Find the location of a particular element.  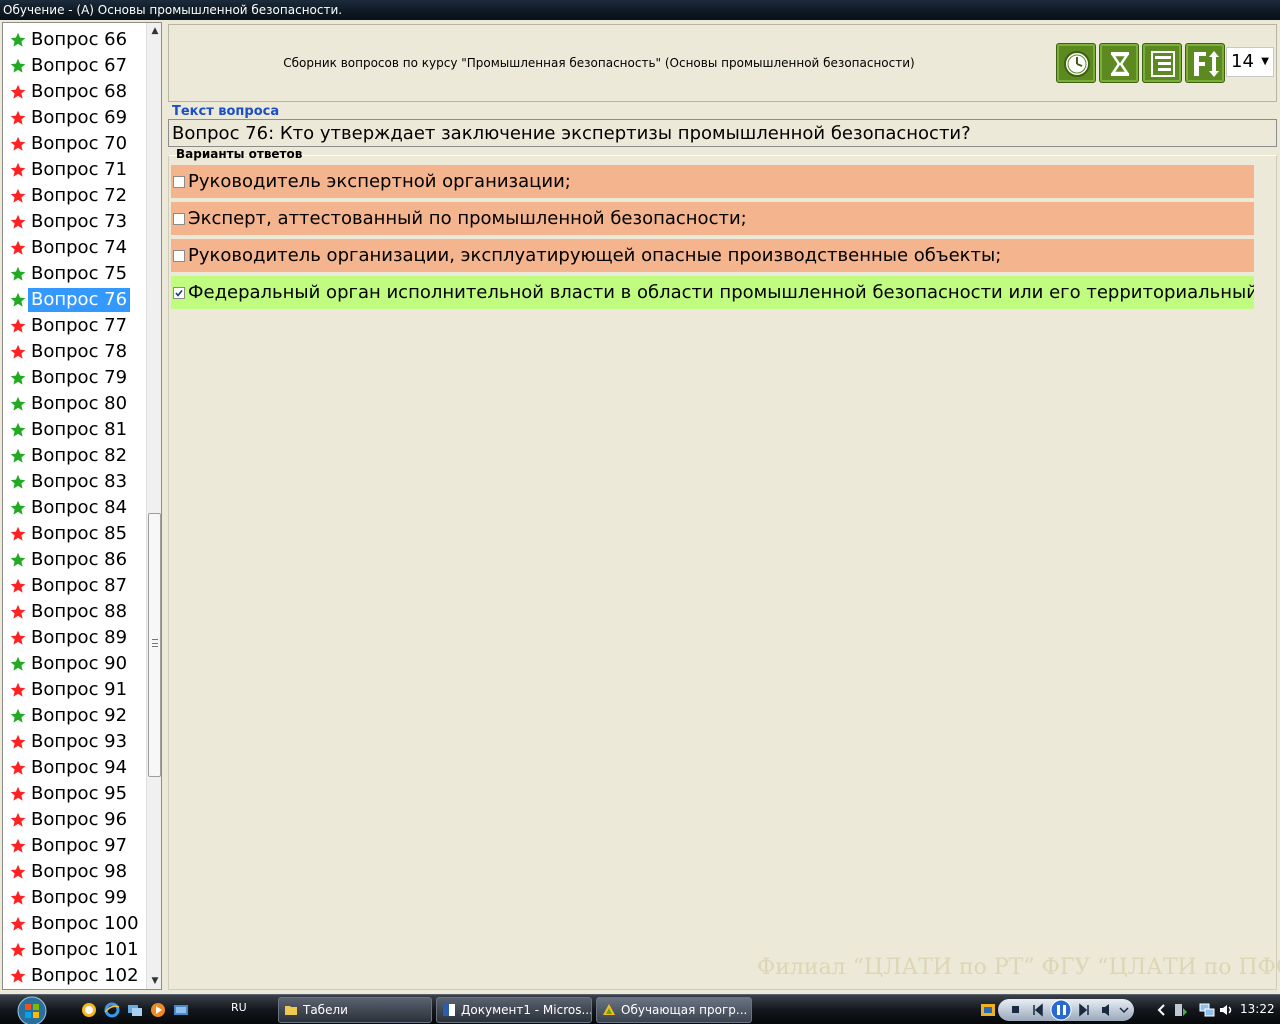

question-list-item-label: Вопрос 100 is located at coordinates (85, 923).